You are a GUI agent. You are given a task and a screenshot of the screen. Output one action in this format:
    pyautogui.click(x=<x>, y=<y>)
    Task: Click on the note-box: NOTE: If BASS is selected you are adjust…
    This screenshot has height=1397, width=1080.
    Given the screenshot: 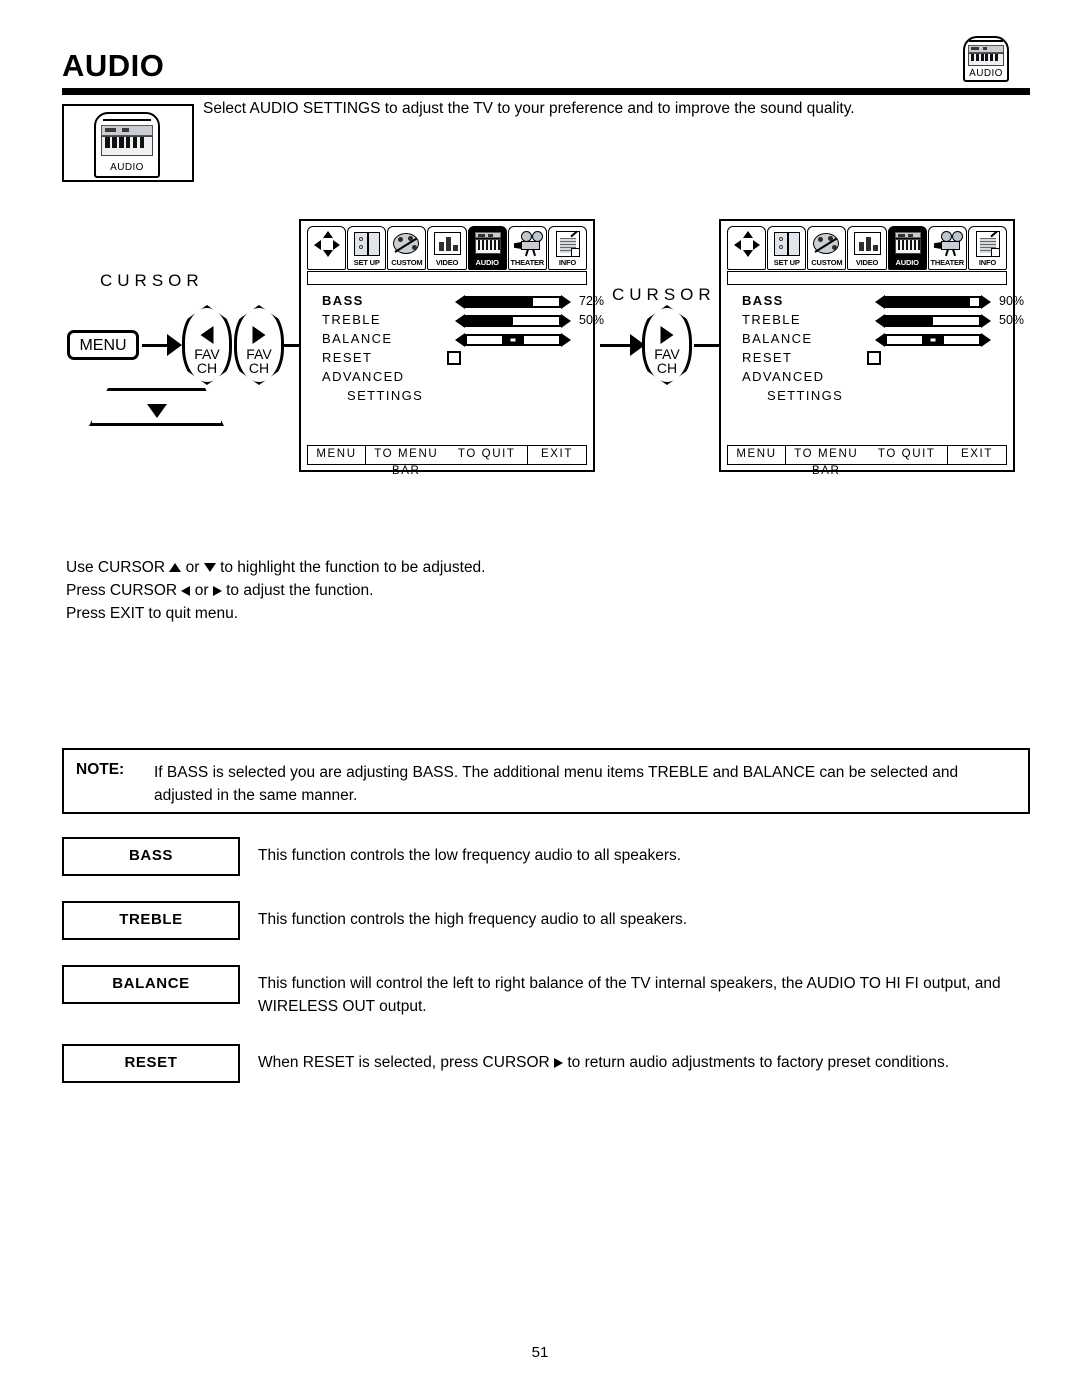 What is the action you would take?
    pyautogui.click(x=546, y=781)
    